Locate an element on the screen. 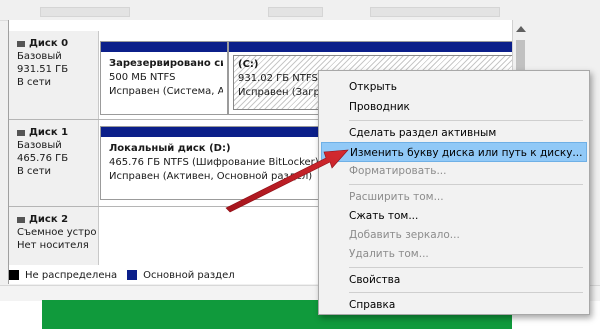 This screenshot has width=600, height=329. legend-unallocated: Не распределена is located at coordinates (71, 275).